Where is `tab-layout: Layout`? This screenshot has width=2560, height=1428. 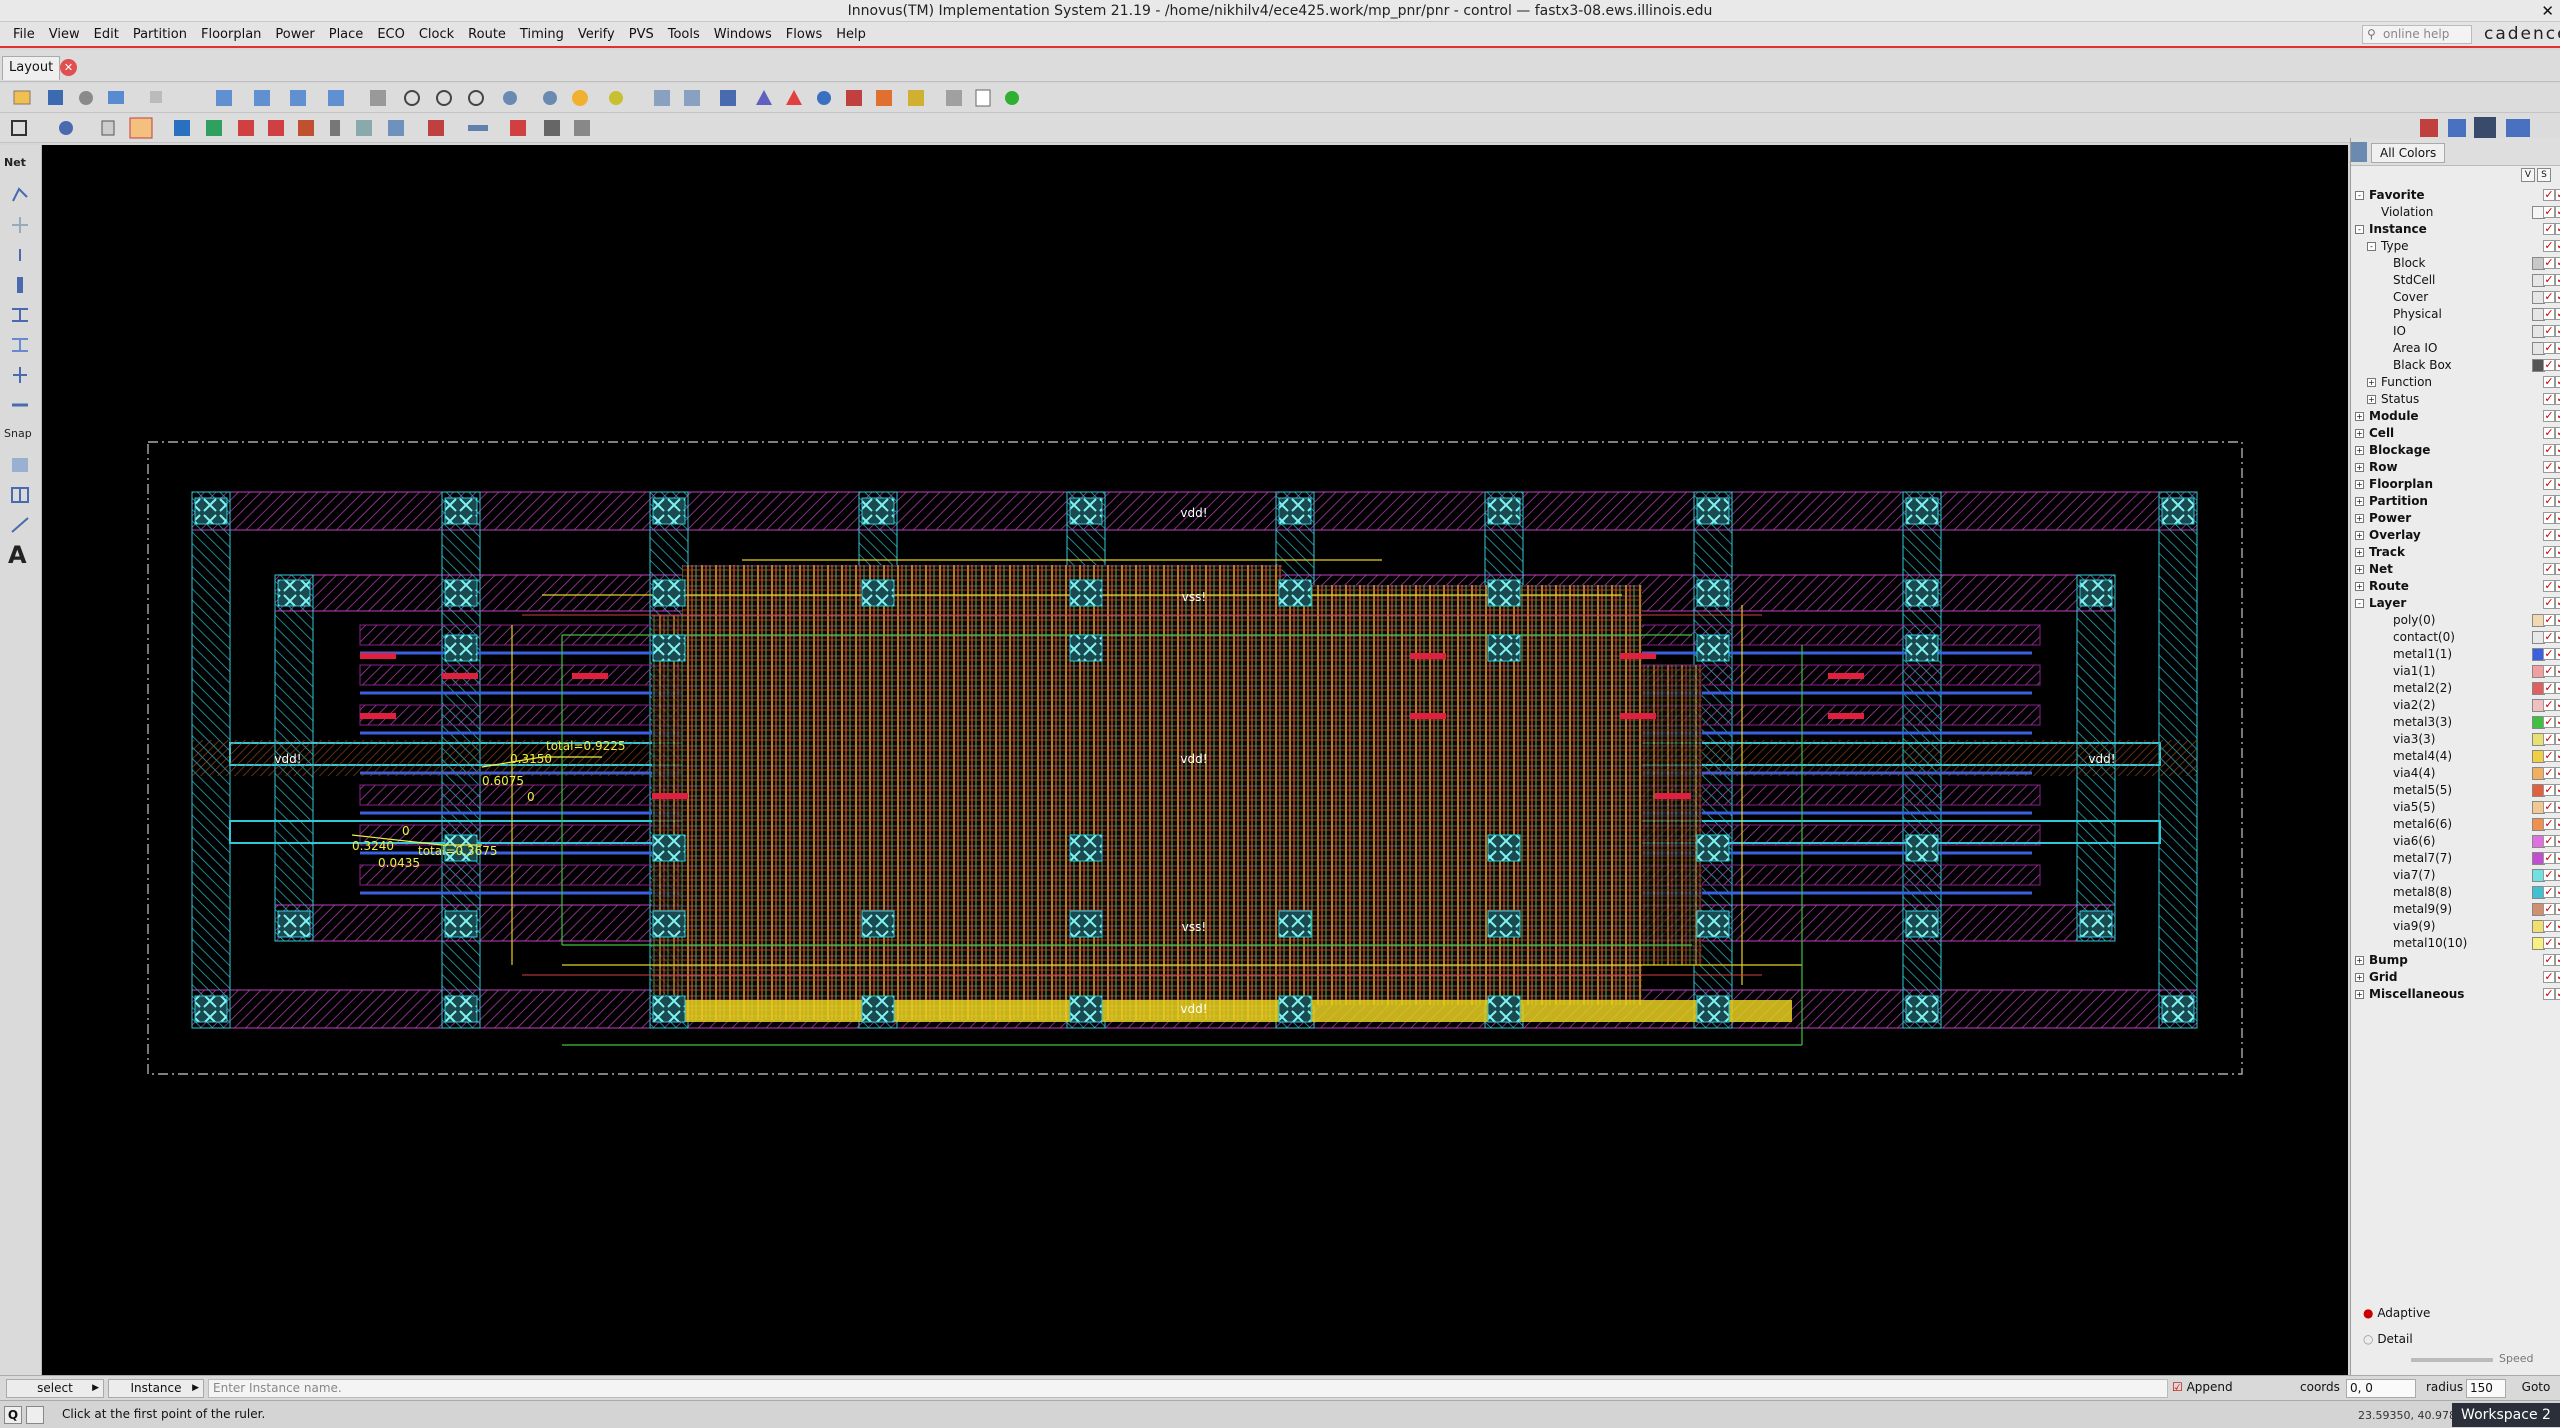 tab-layout: Layout is located at coordinates (31, 68).